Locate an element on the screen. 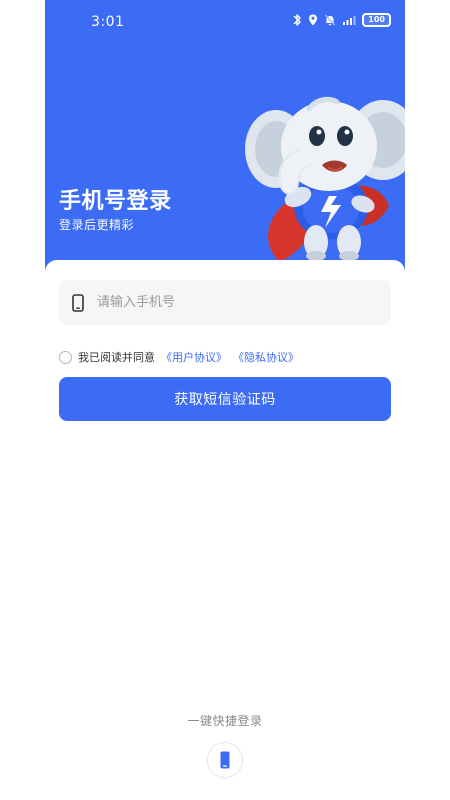 This screenshot has width=450, height=800. status-icons: 100 is located at coordinates (341, 20).